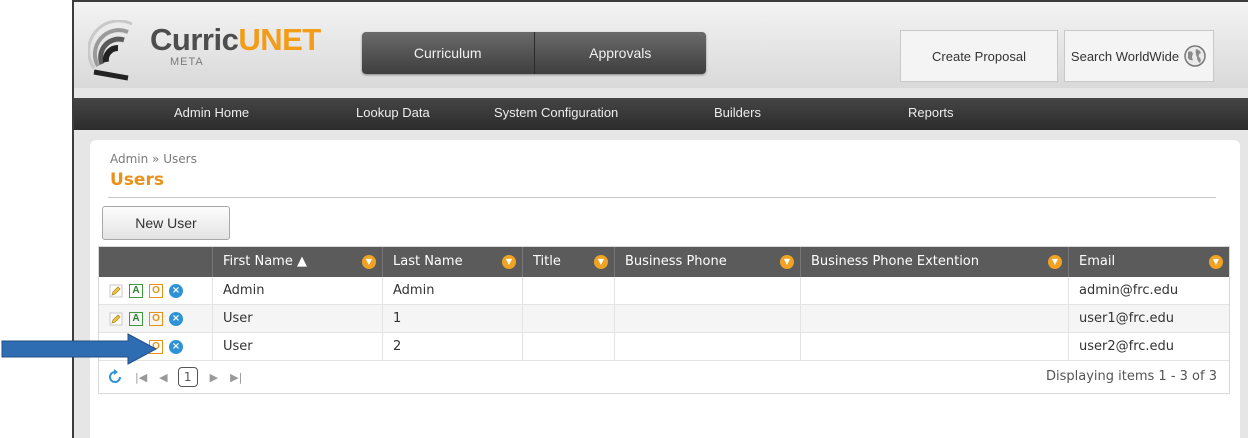 The image size is (1248, 438). I want to click on cell-email: user1@frc.edu, so click(1127, 318).